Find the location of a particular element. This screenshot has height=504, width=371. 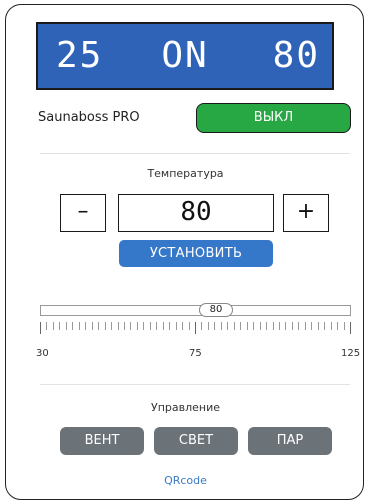

slider-min-label: 30 is located at coordinates (42, 353).